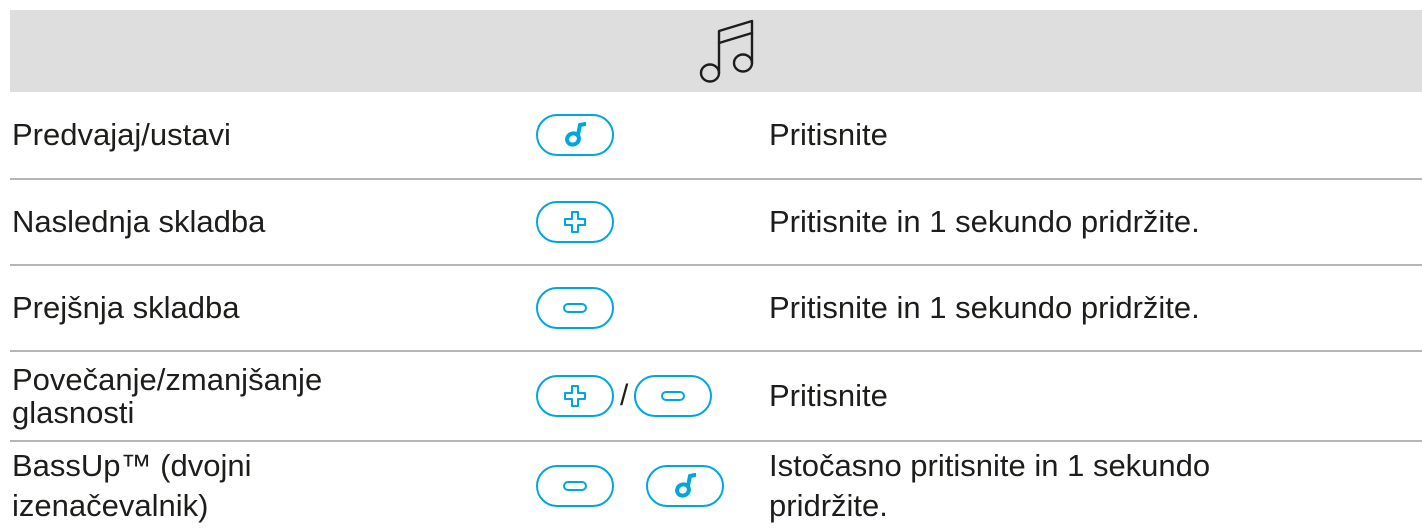  What do you see at coordinates (167, 396) in the screenshot?
I see `function-label: Povečanje/zmanjšanje glasnosti` at bounding box center [167, 396].